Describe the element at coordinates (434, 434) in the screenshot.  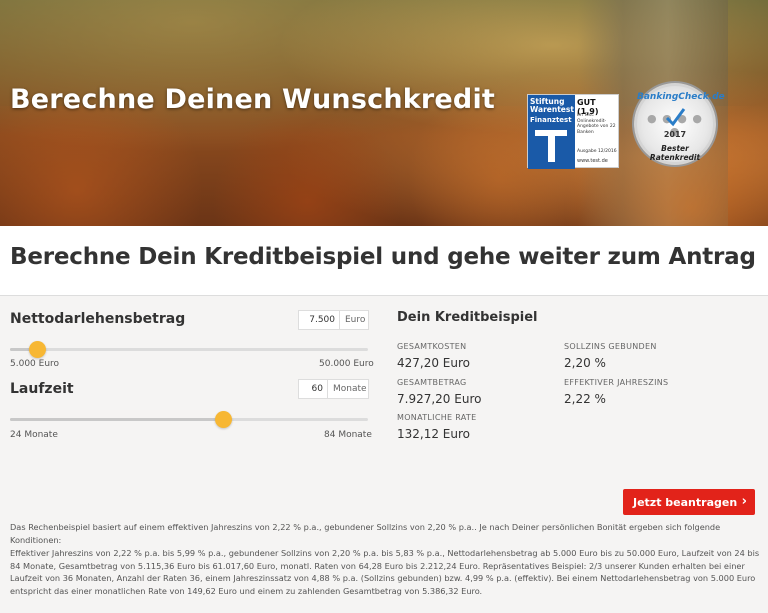
I see `rate-value: 132,12 Euro` at that location.